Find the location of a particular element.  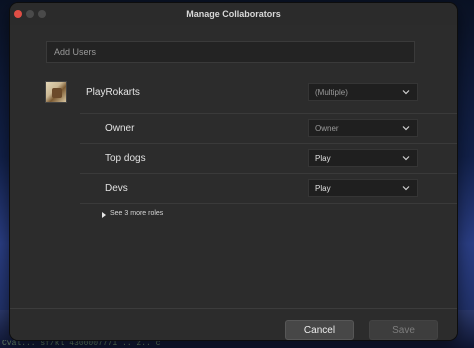

role-permission-dropdown-devs: Play is located at coordinates (363, 188).